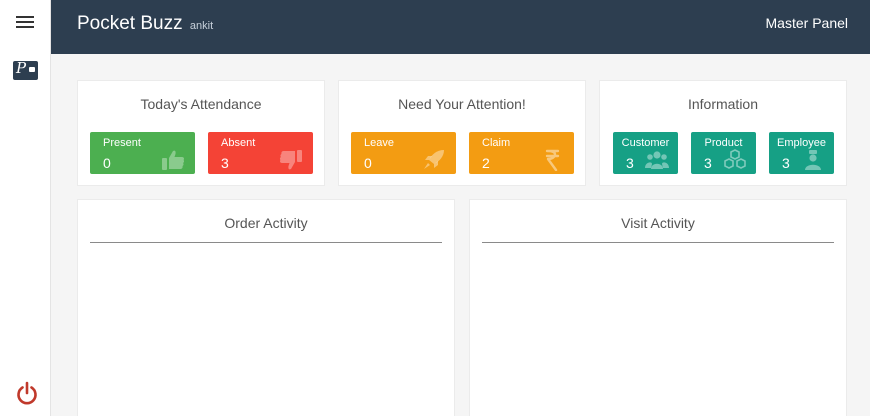 Image resolution: width=870 pixels, height=416 pixels. I want to click on app-title: Pocket Buzz, so click(130, 23).